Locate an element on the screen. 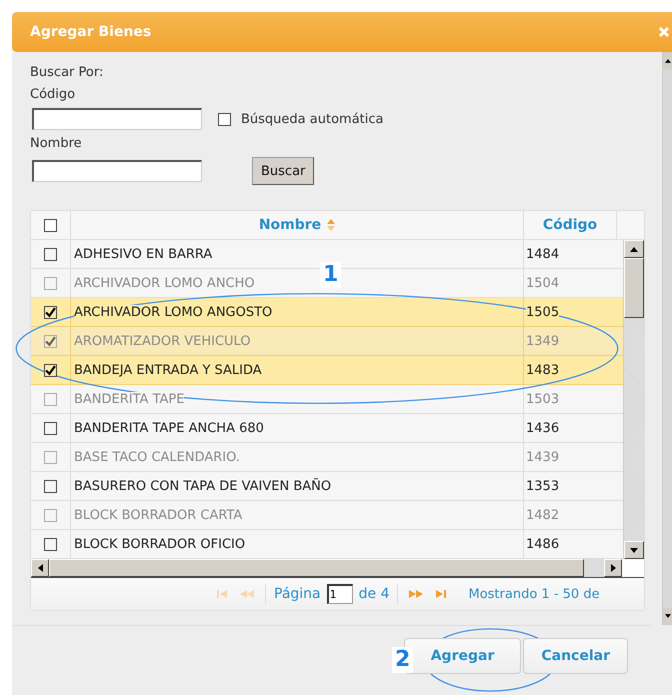 The width and height of the screenshot is (672, 695). window-title: Agregar Bienes is located at coordinates (91, 32).